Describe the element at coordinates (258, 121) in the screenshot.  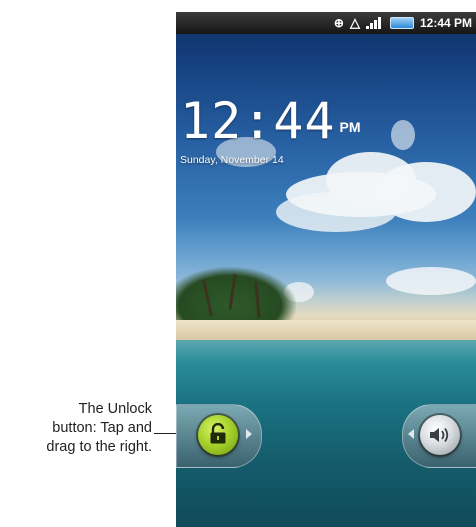
I see `clock-time: 12:44` at that location.